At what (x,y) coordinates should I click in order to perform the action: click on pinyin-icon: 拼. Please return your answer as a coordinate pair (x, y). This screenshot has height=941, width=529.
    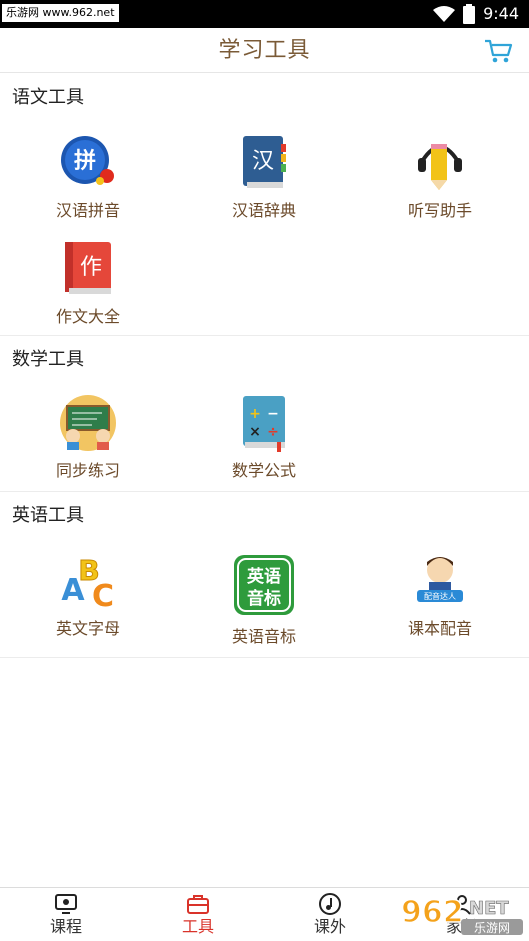
    Looking at the image, I should click on (87, 160).